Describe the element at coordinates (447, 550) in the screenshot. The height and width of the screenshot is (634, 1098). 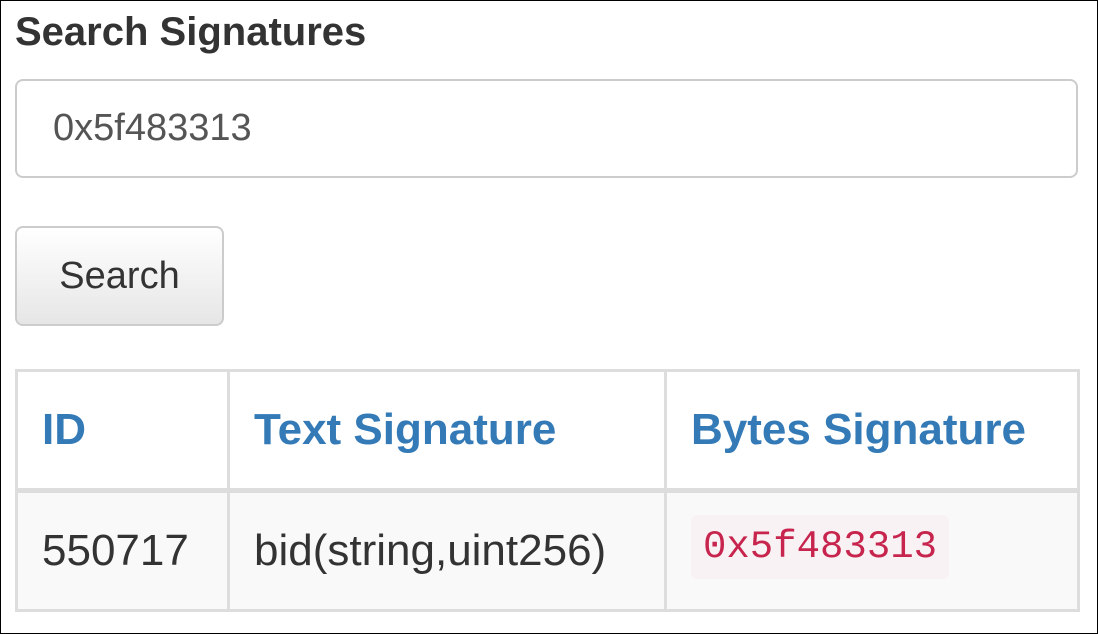
I see `cell-text-signature: bid(string,uint256)` at that location.